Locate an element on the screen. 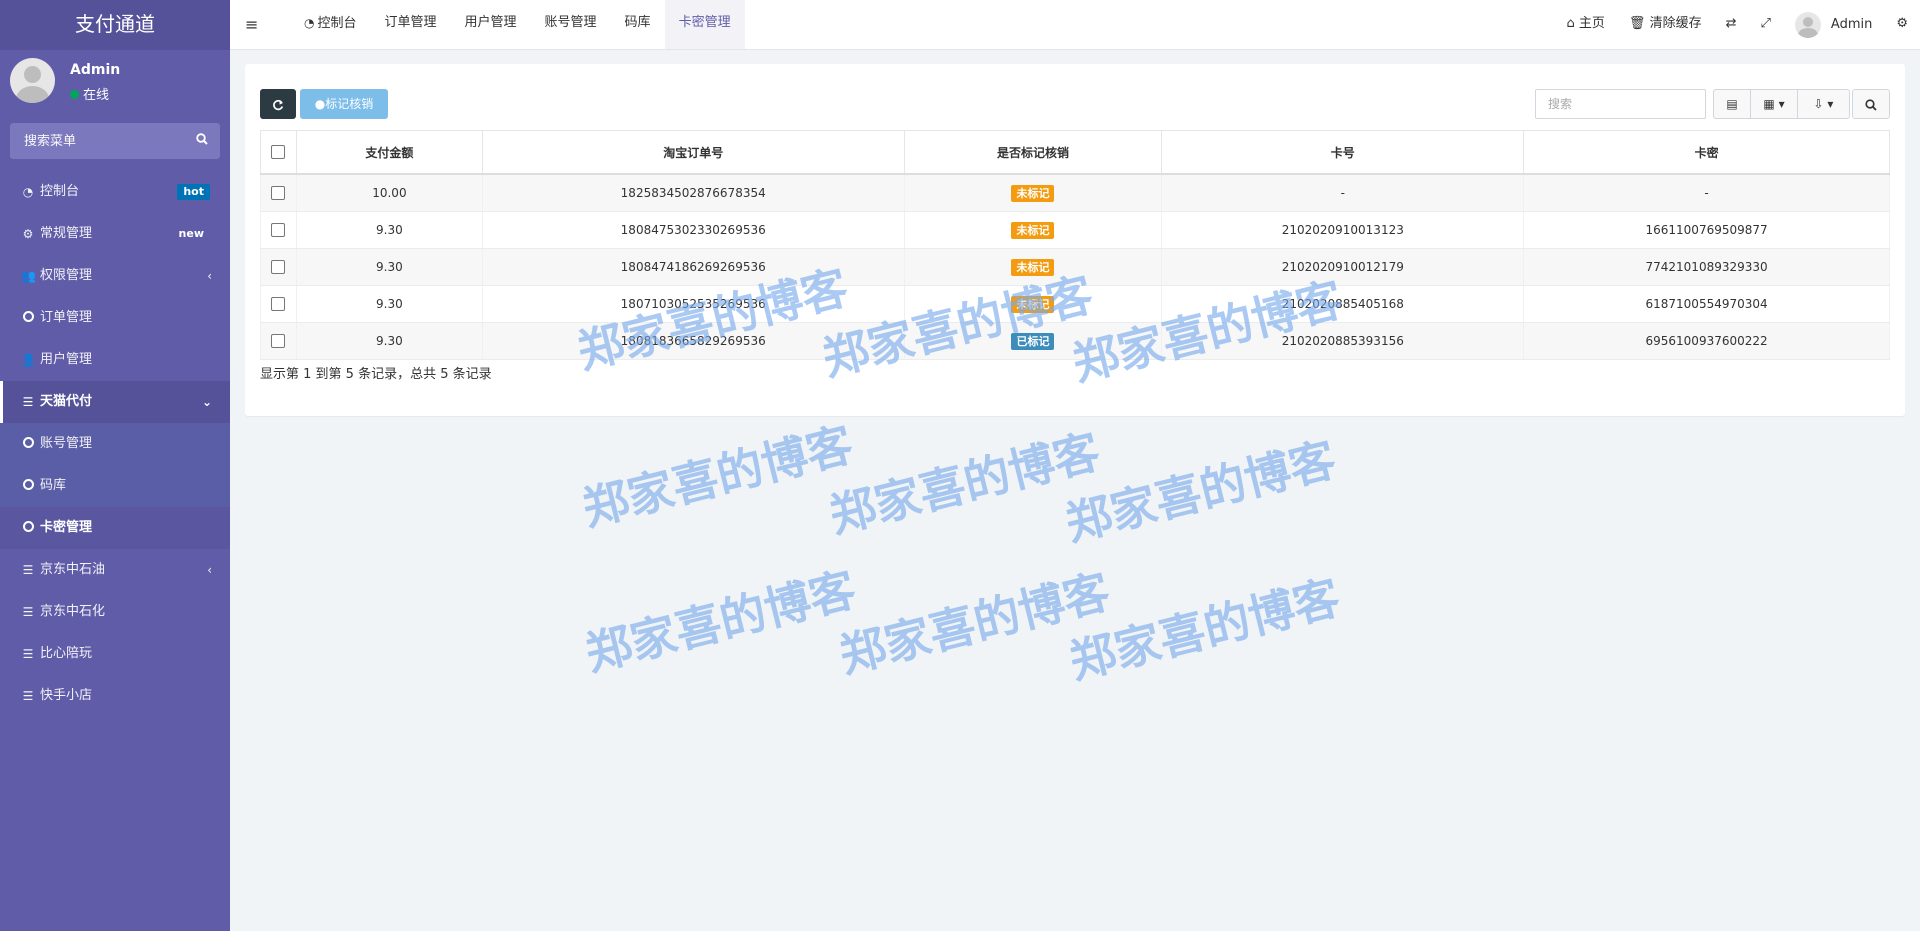 The width and height of the screenshot is (1920, 931). status-badge: 未标记 is located at coordinates (1033, 304).